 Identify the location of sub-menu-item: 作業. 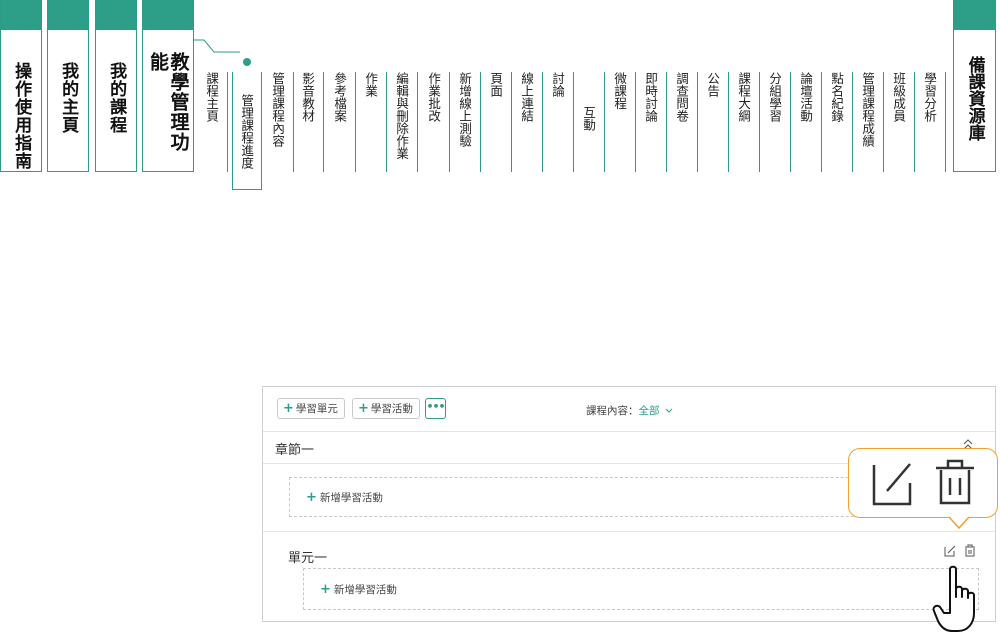
(374, 122).